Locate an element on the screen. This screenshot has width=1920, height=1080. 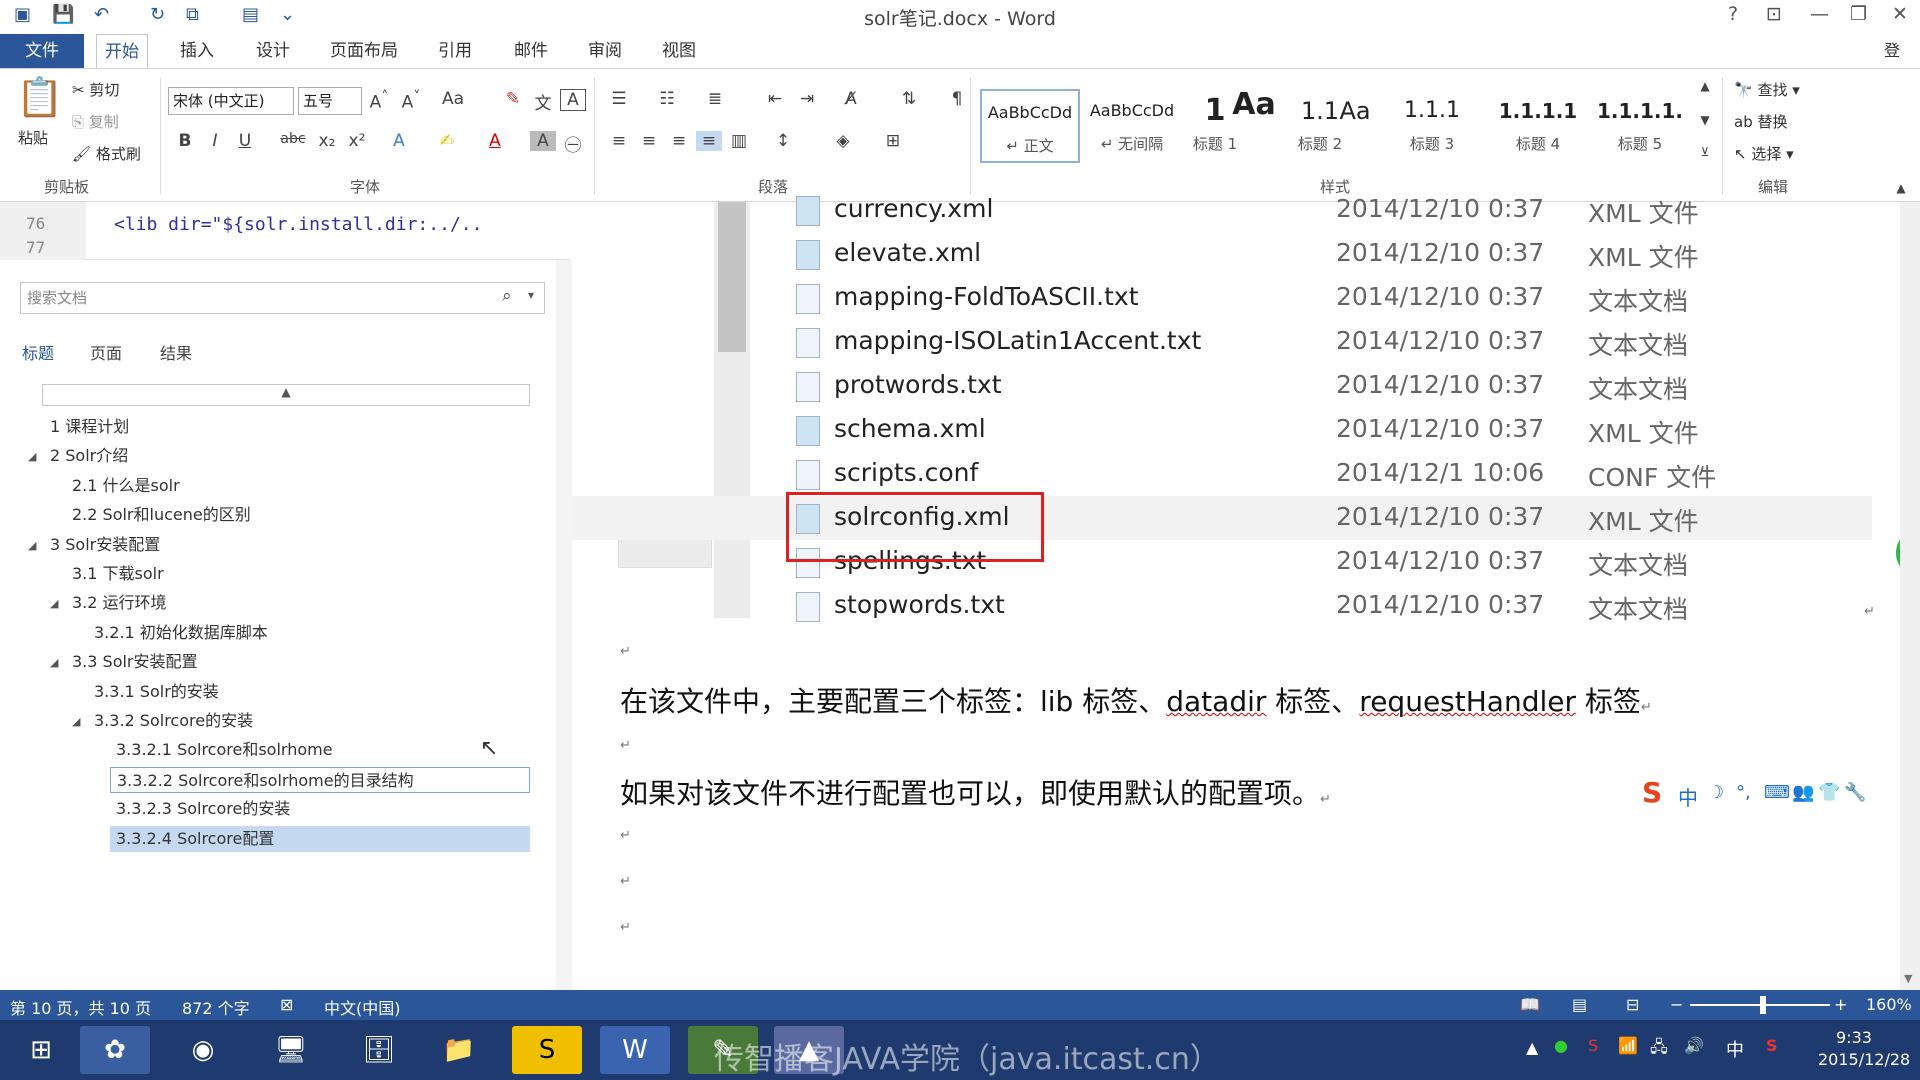
char-shading-icon: A is located at coordinates (543, 141).